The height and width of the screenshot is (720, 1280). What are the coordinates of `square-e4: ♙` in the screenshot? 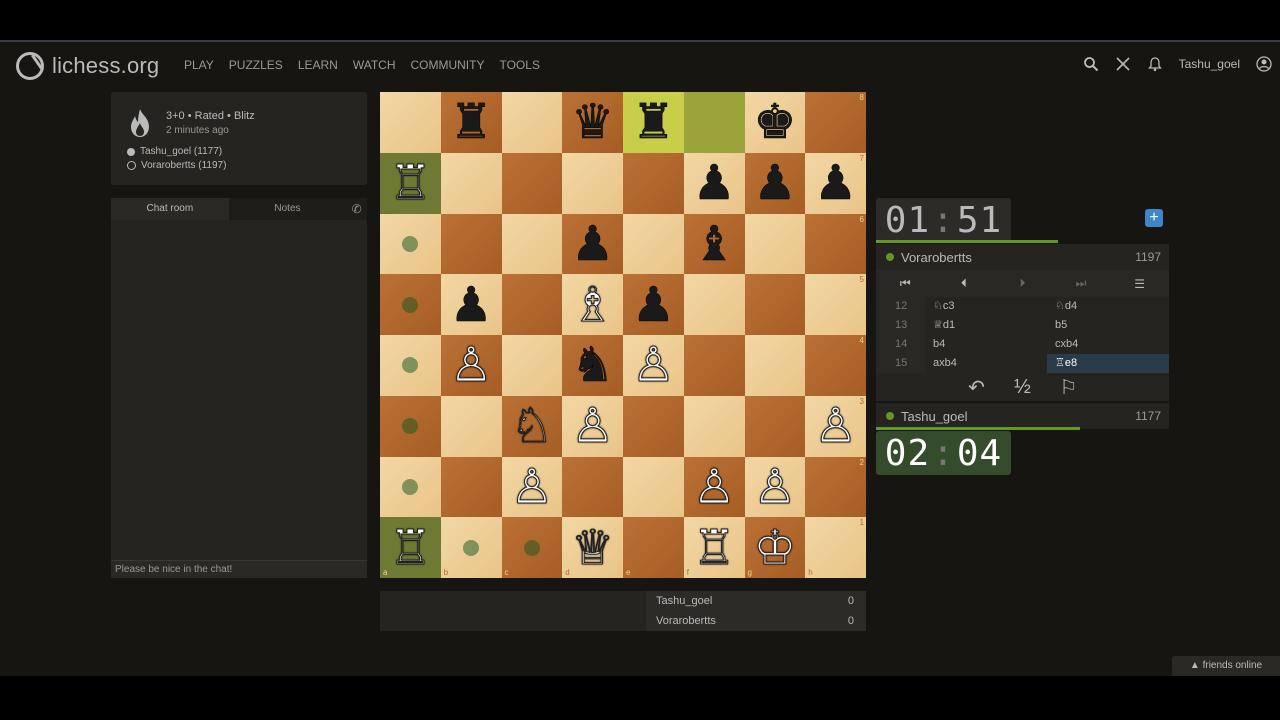 It's located at (653, 365).